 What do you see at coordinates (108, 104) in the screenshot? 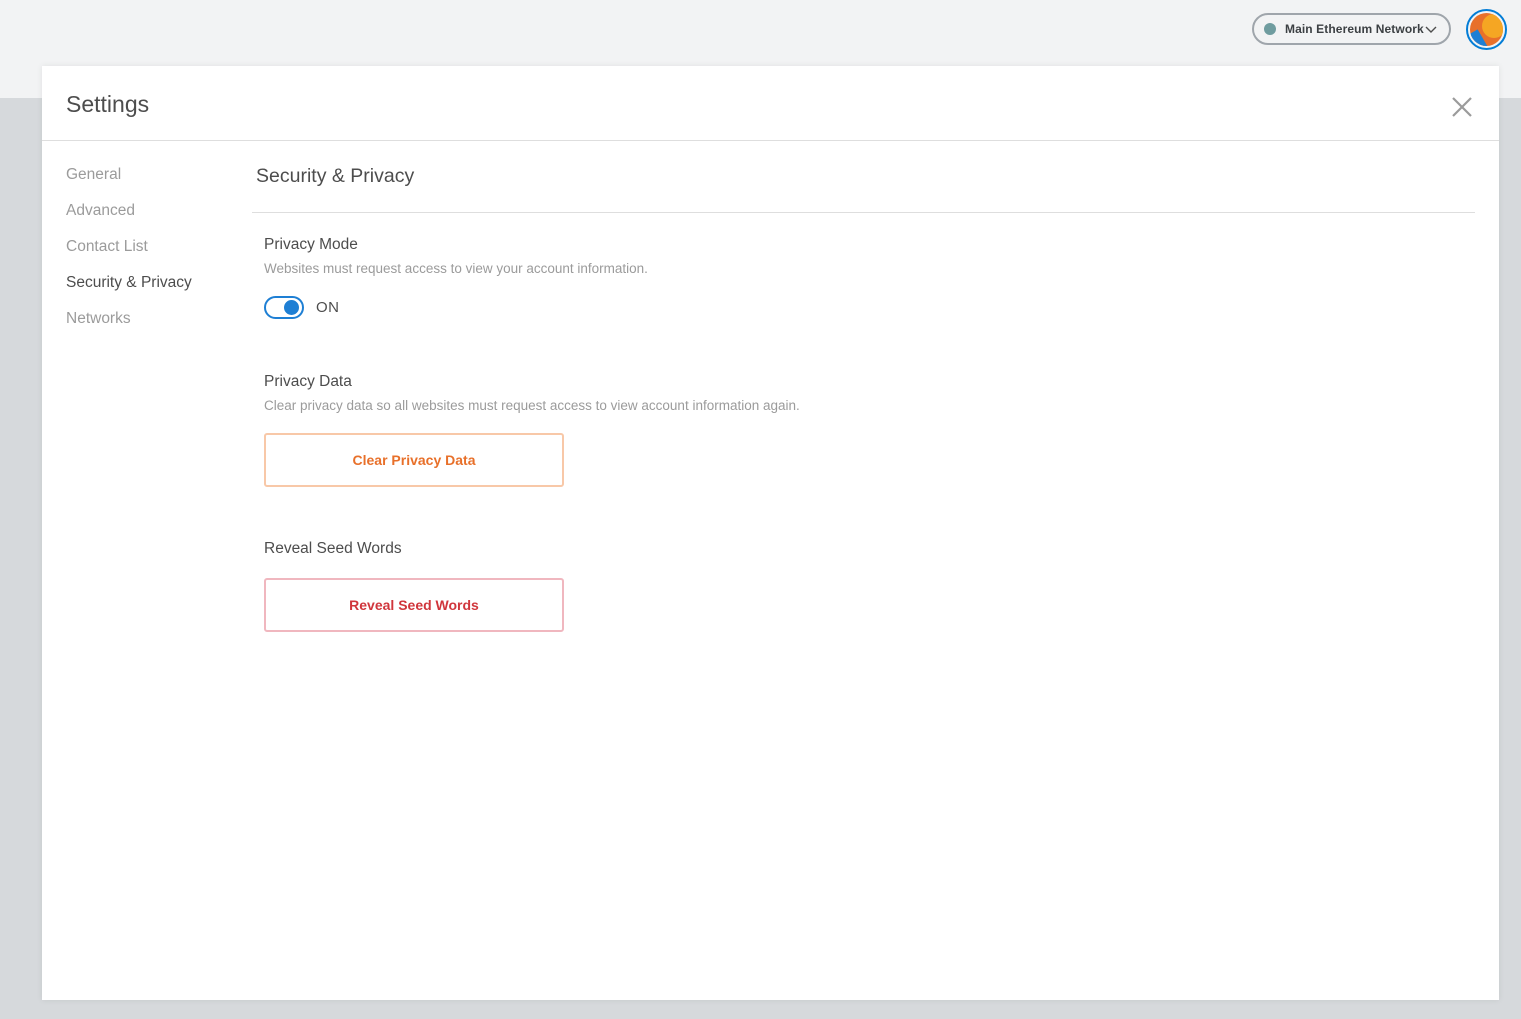
I see `page-title: Settings` at bounding box center [108, 104].